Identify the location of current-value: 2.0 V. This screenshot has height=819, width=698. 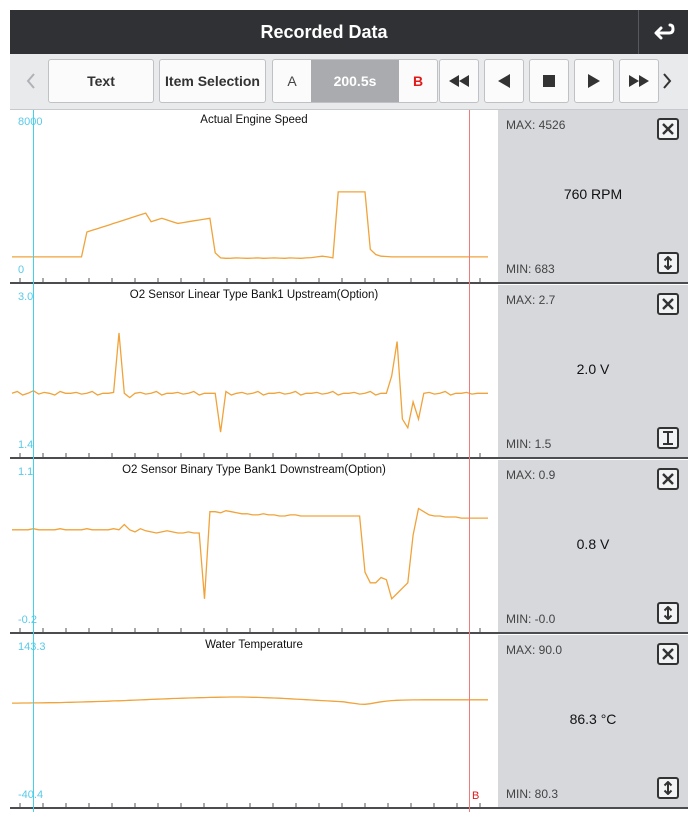
(593, 369).